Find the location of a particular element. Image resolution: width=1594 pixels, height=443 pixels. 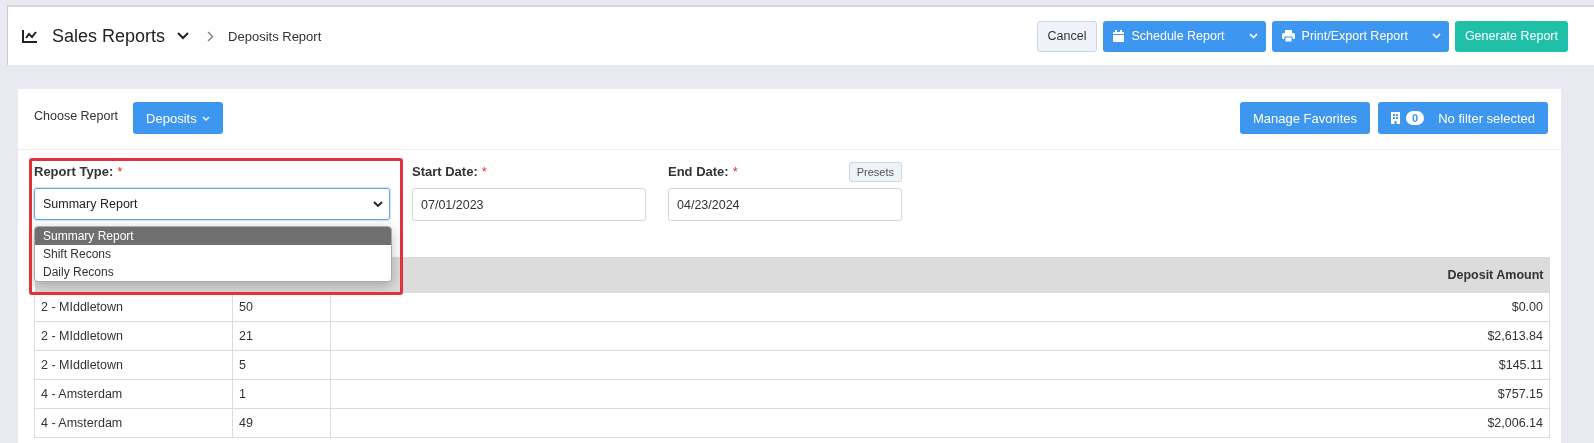

filter-label: No filter selected is located at coordinates (1486, 118).